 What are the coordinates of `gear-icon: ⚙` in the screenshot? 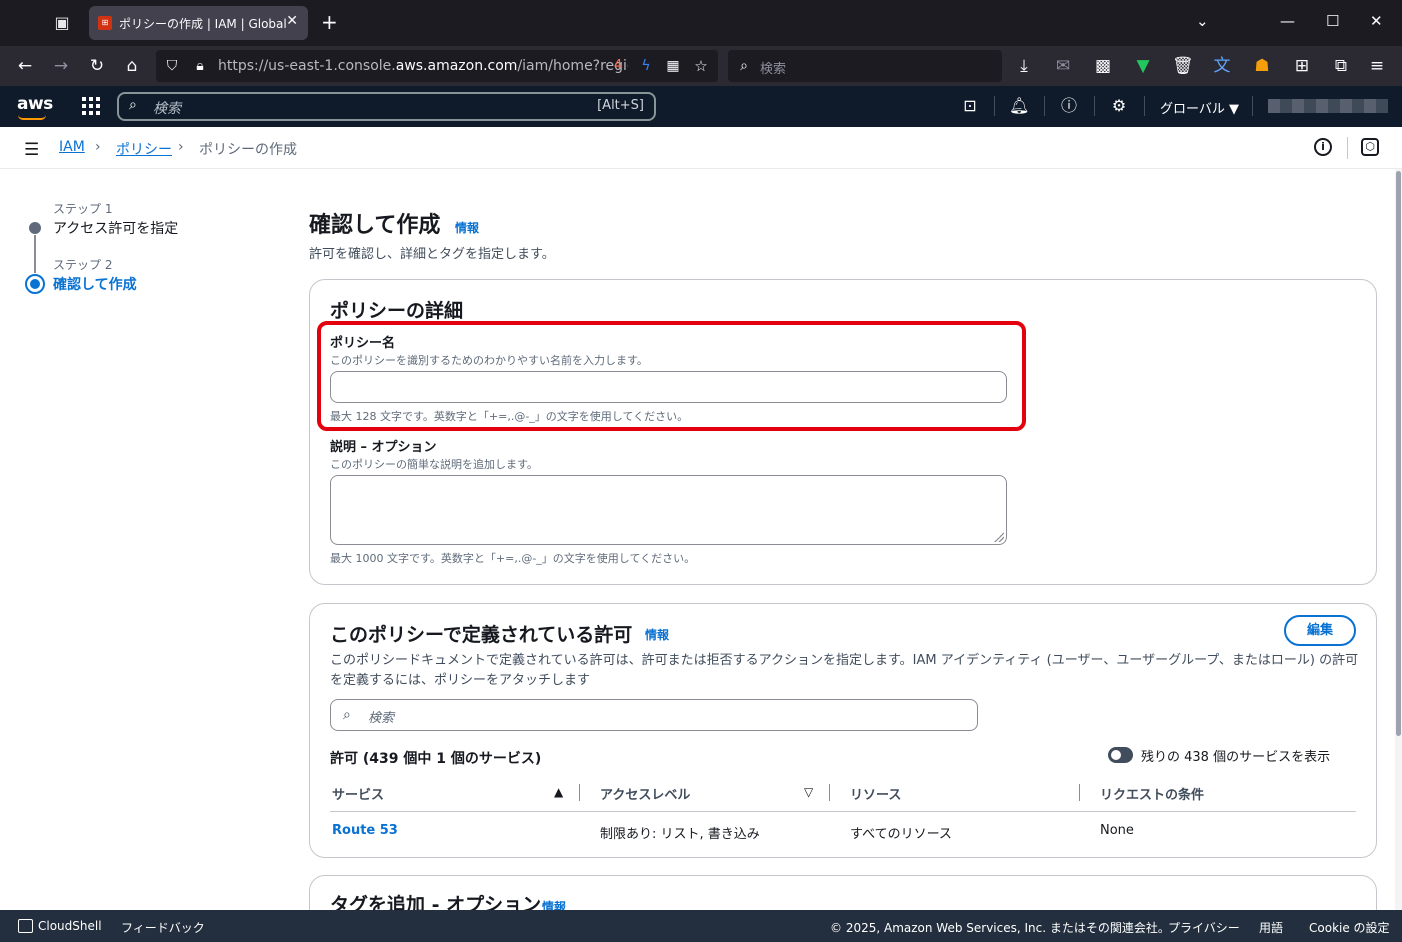 It's located at (1119, 106).